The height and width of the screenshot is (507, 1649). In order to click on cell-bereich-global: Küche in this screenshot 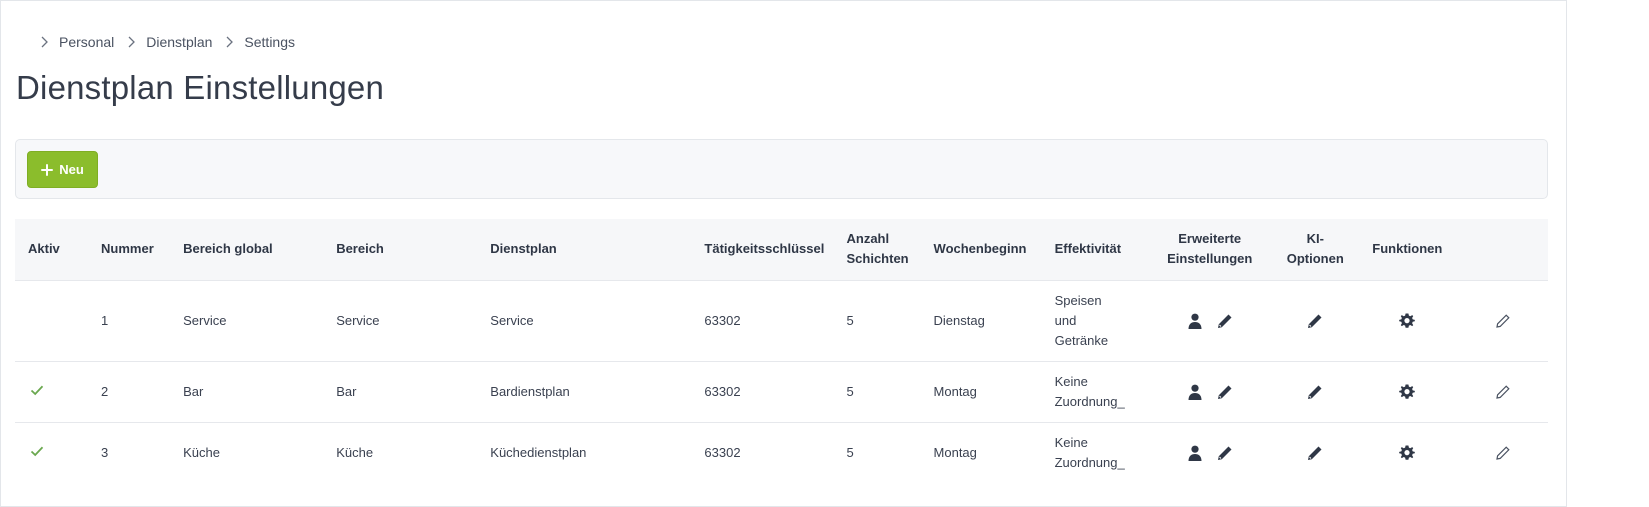, I will do `click(247, 452)`.